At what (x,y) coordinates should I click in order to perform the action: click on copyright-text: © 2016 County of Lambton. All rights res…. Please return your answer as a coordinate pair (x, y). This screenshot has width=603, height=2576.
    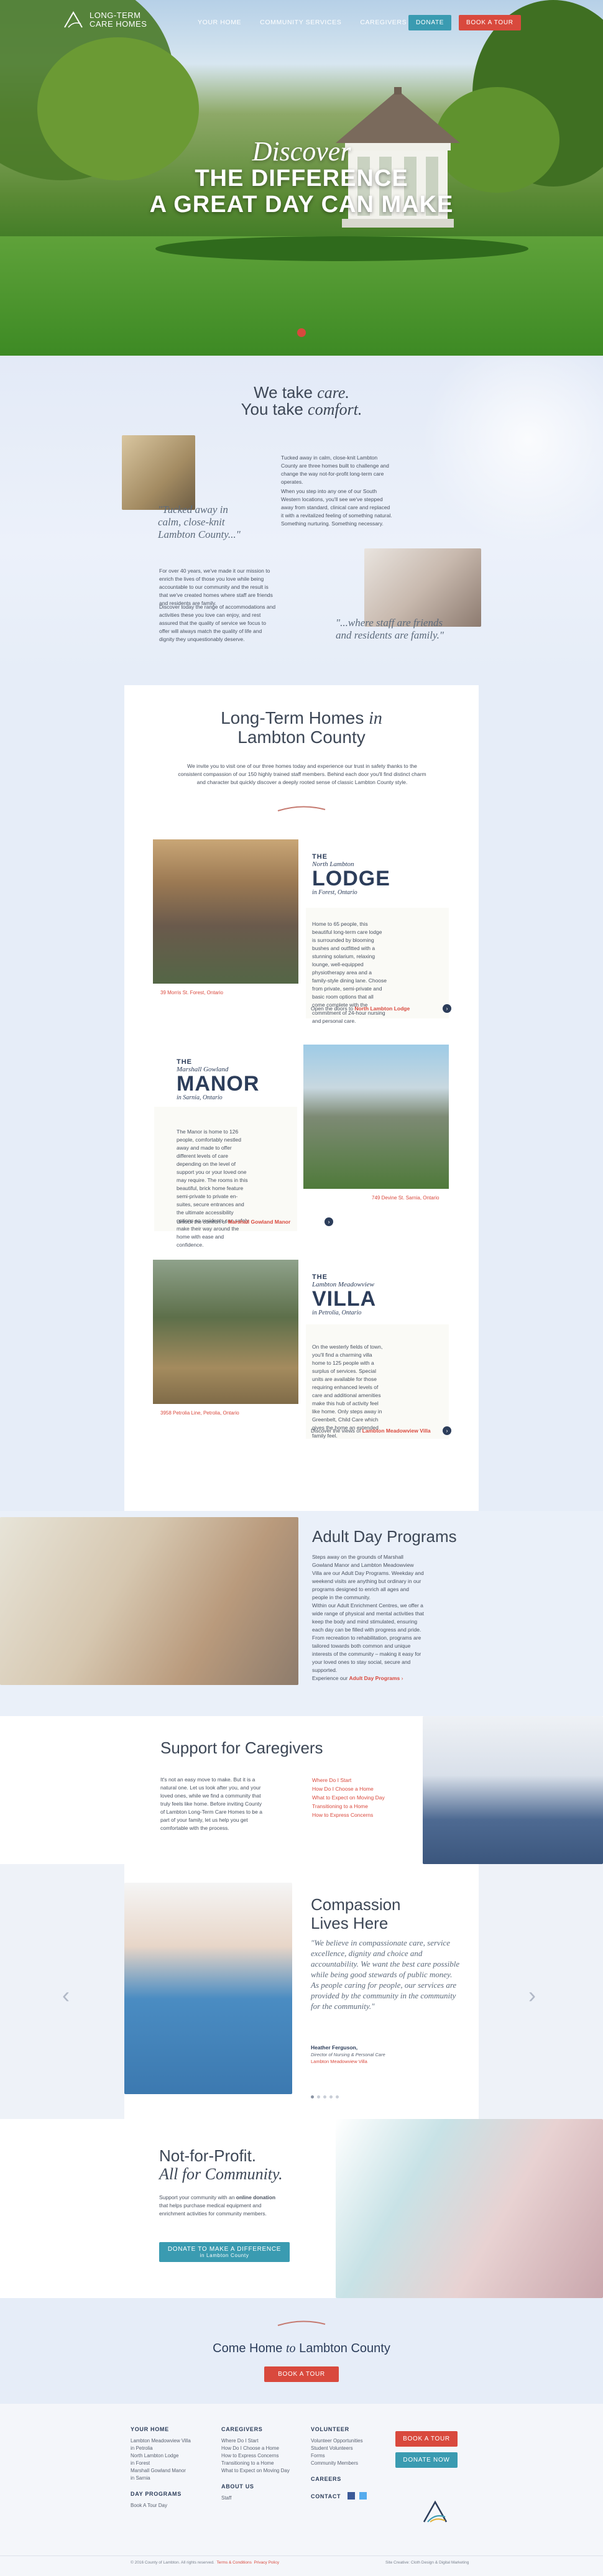
    Looking at the image, I should click on (172, 2562).